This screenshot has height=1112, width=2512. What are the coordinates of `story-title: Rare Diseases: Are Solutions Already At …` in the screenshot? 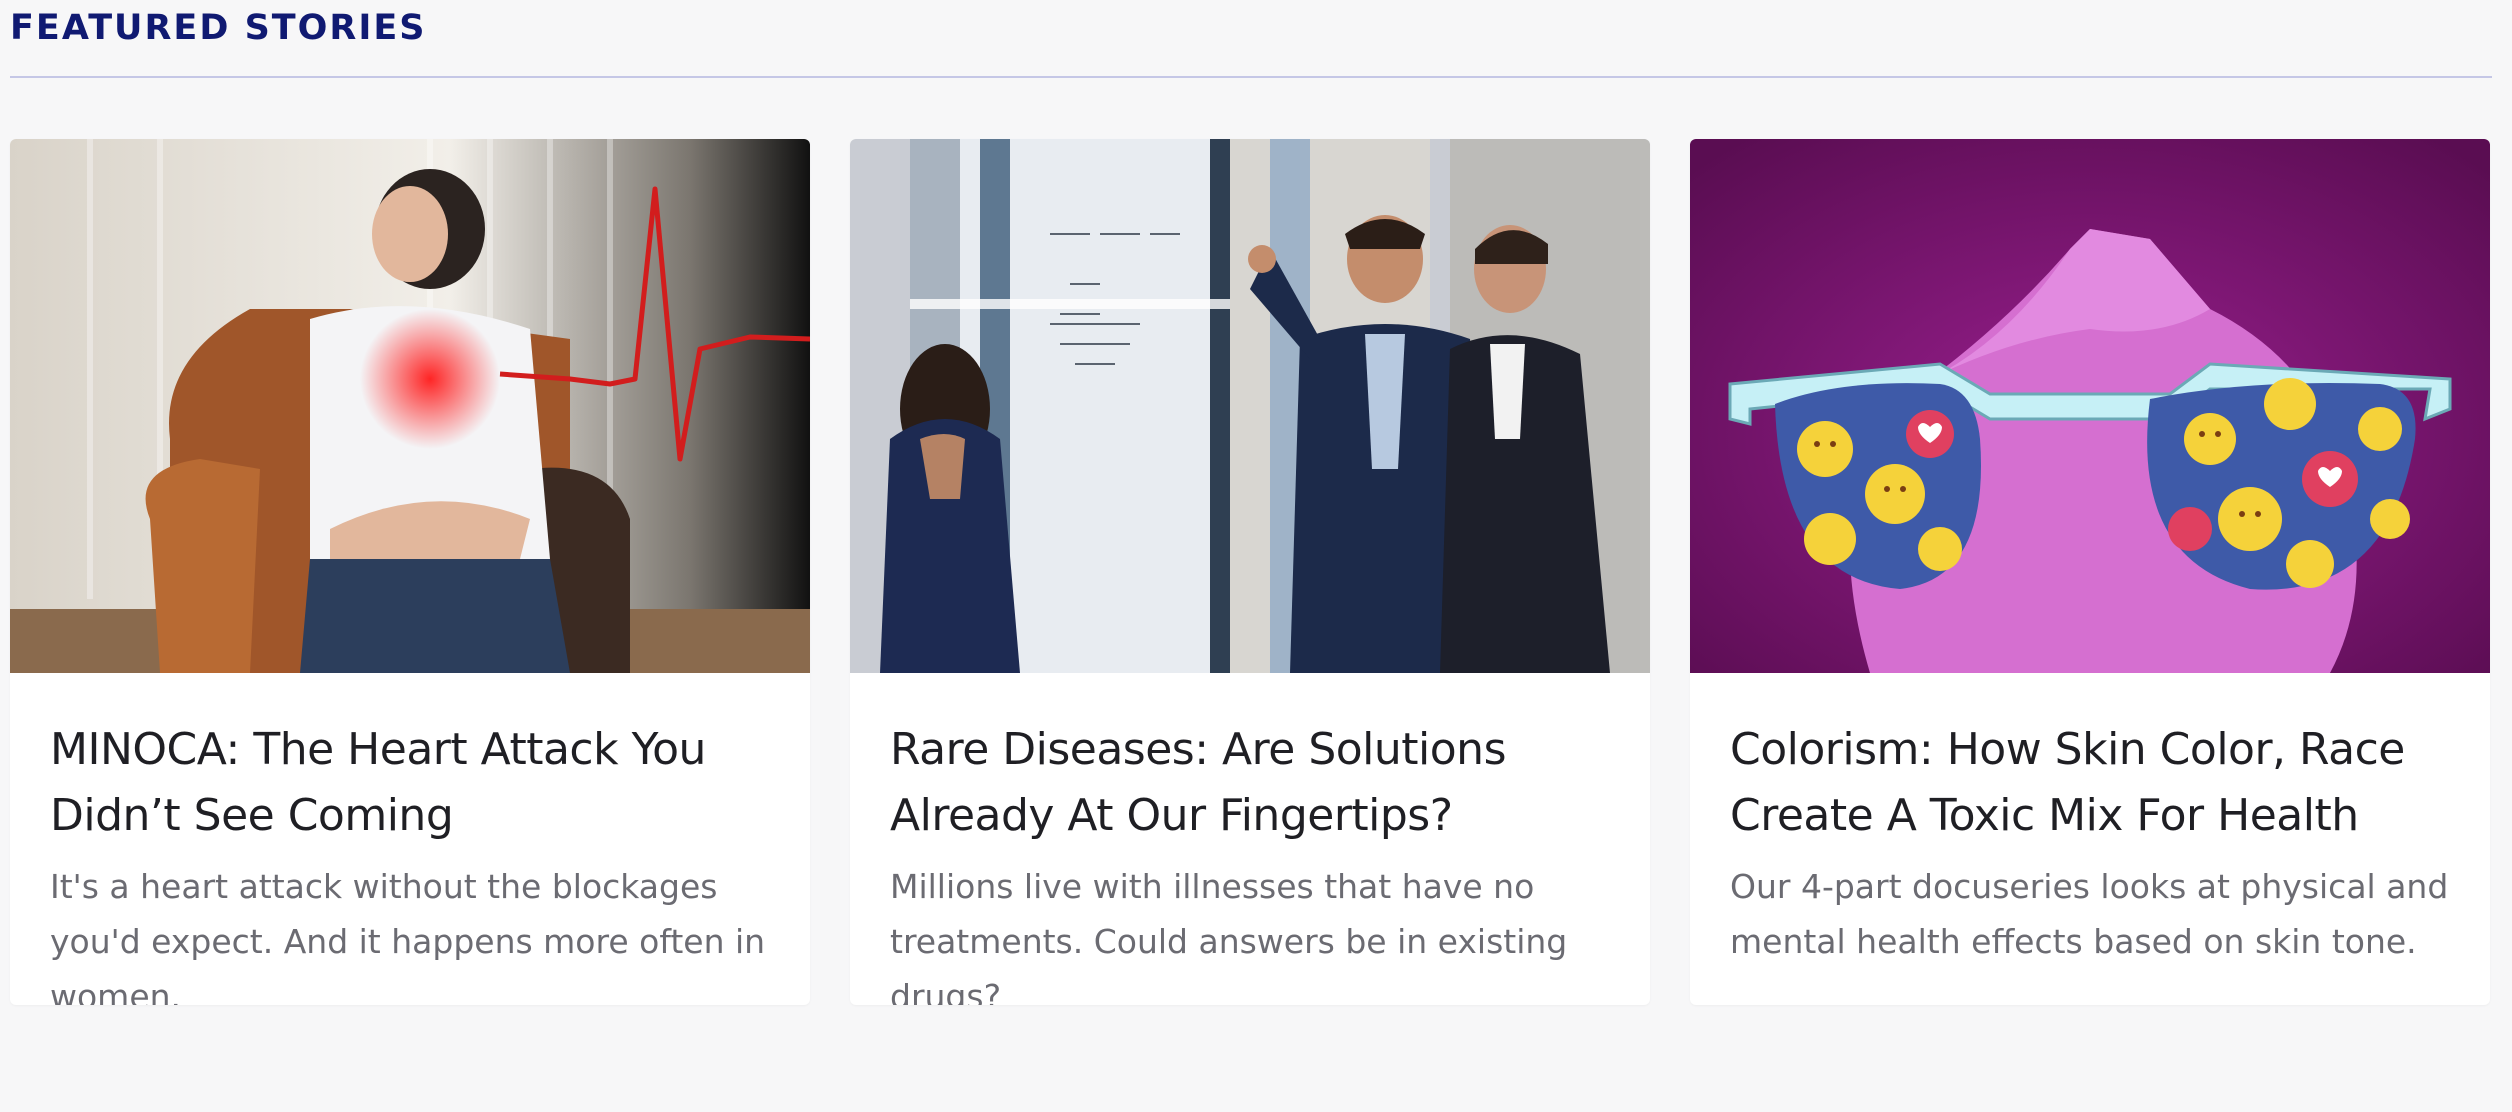 It's located at (1250, 783).